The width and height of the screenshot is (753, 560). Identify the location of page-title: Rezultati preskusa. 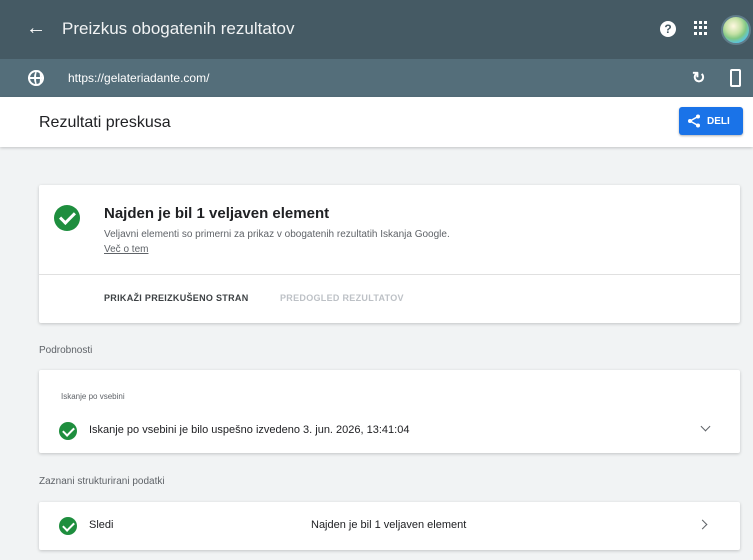
(105, 122).